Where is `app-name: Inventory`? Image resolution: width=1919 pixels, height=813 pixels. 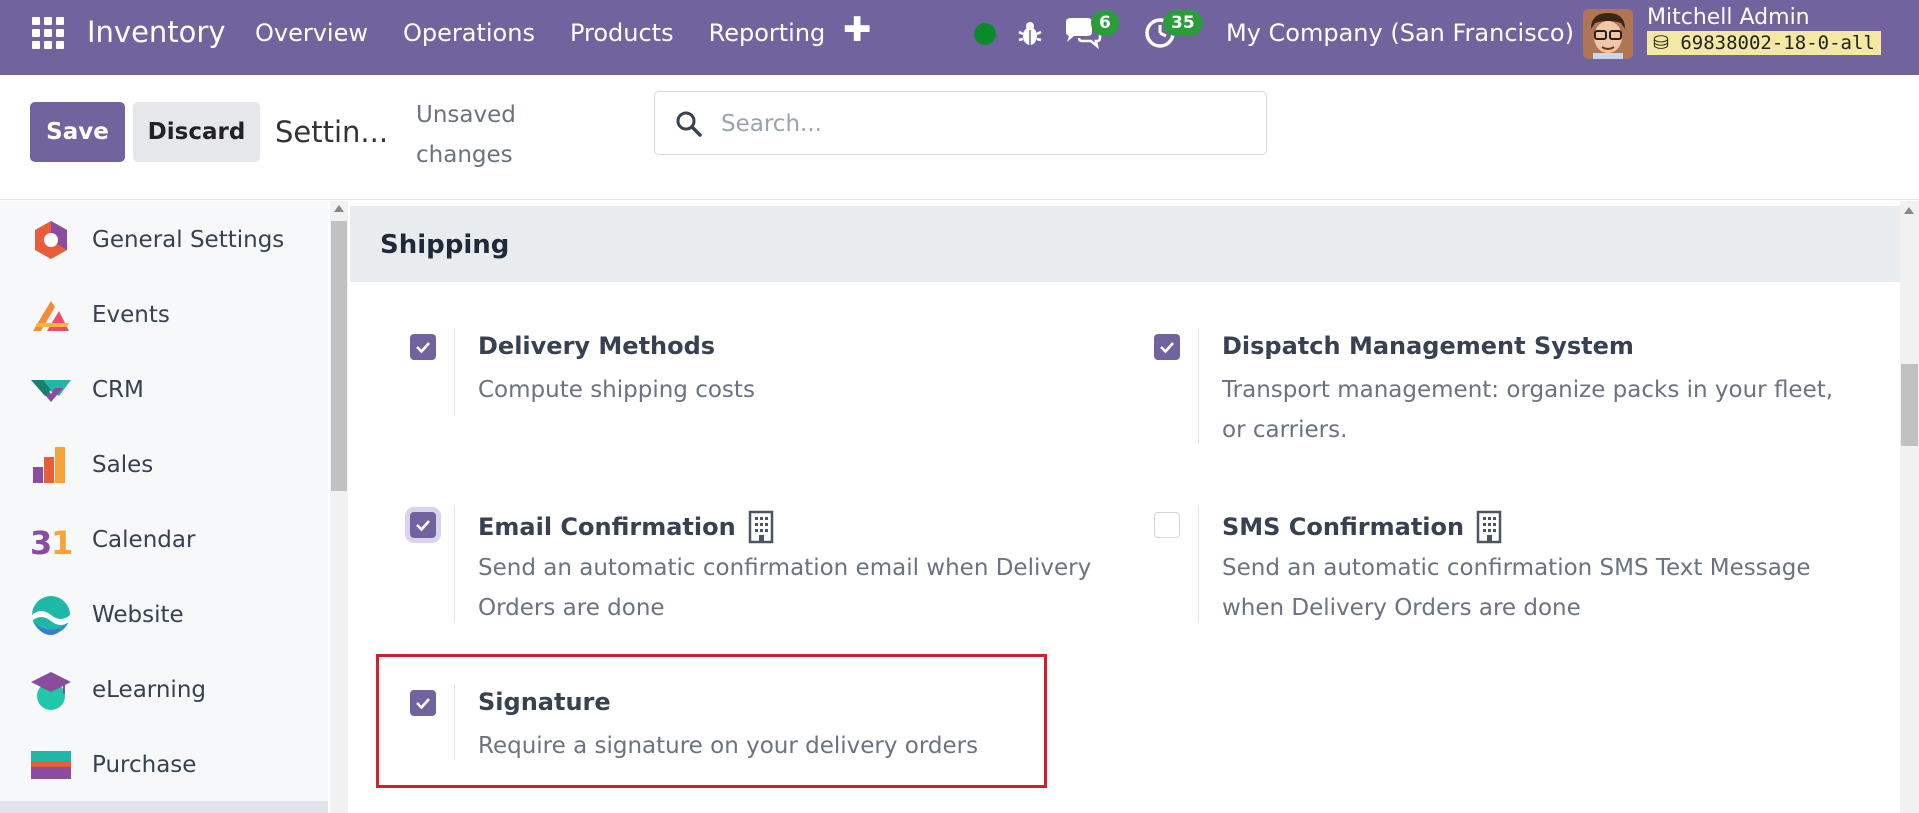 app-name: Inventory is located at coordinates (156, 32).